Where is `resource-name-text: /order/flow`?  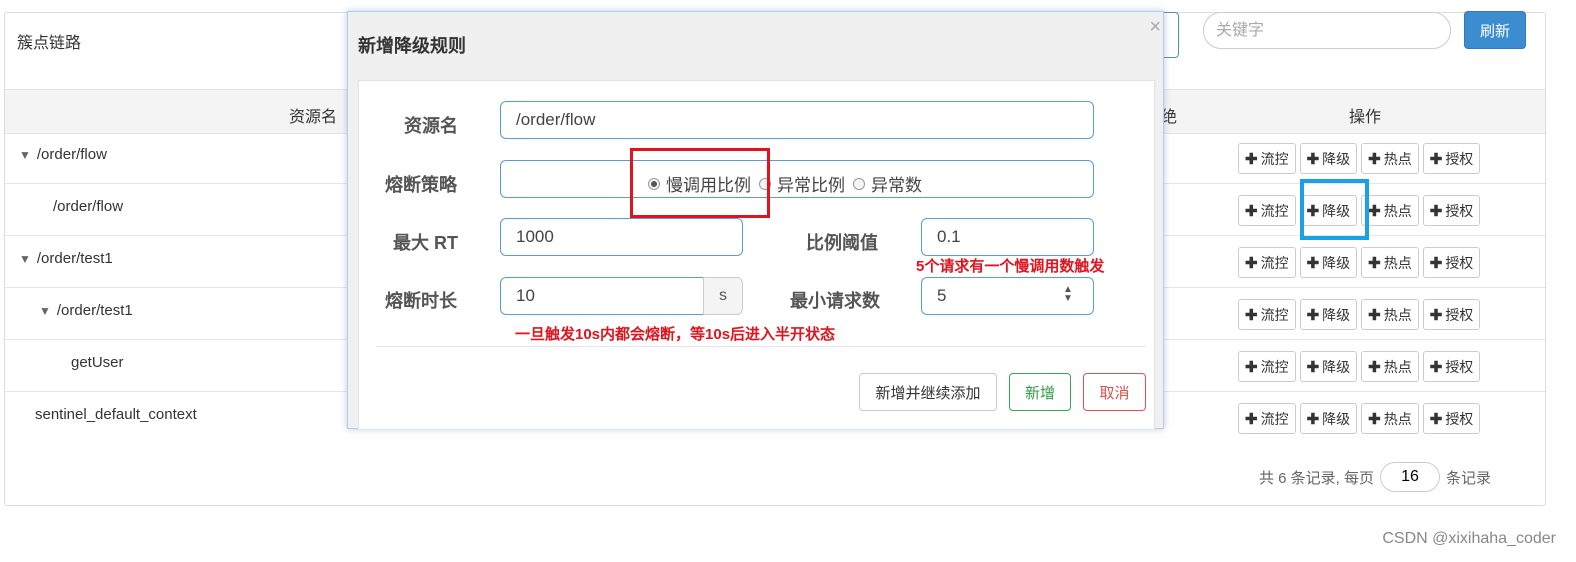 resource-name-text: /order/flow is located at coordinates (71, 154).